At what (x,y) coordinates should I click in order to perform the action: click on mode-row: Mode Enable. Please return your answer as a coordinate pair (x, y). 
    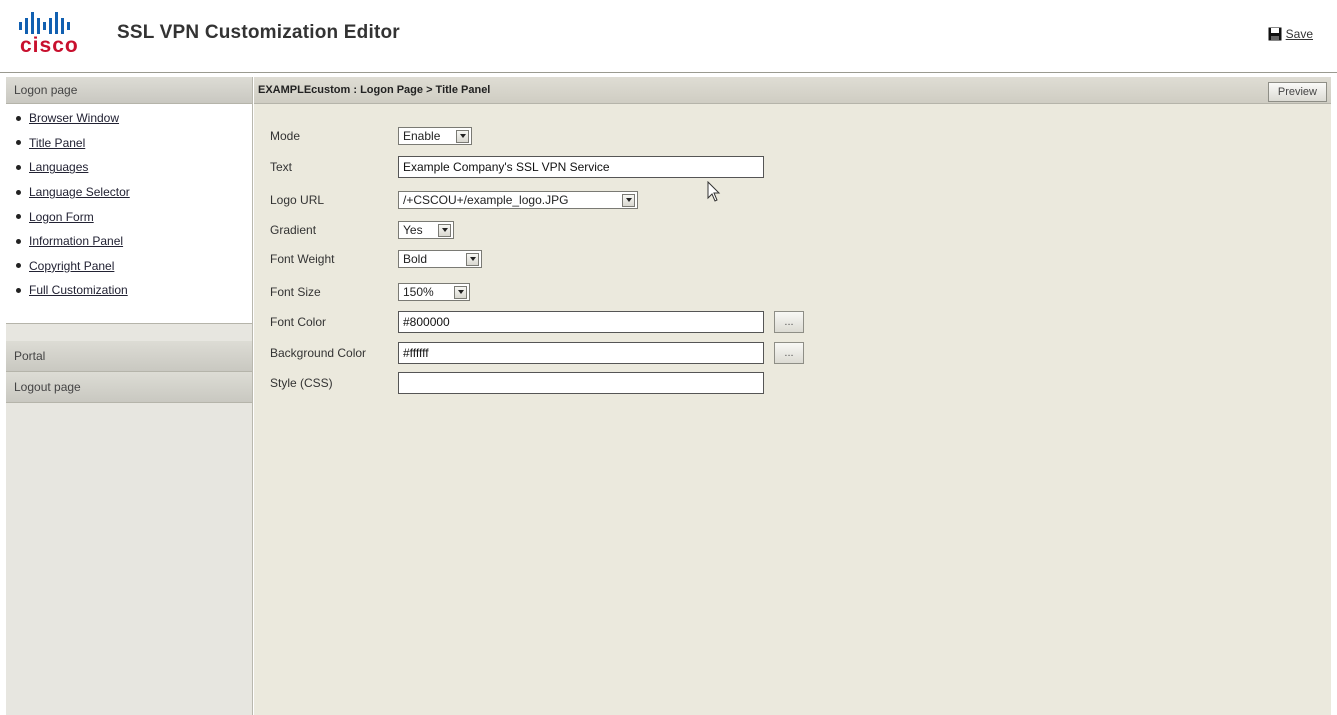
    Looking at the image, I should click on (371, 136).